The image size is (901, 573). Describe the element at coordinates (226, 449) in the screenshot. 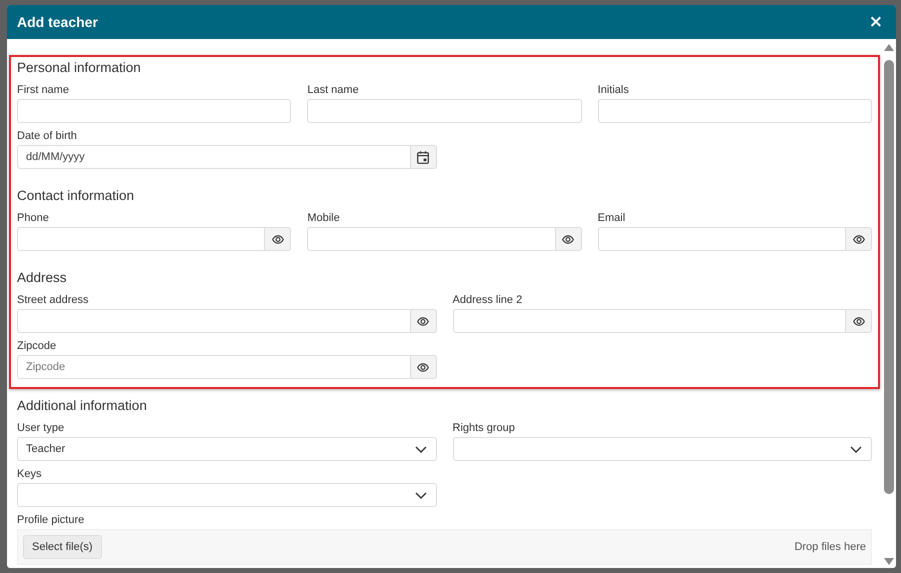

I see `select-field: Teacher` at that location.